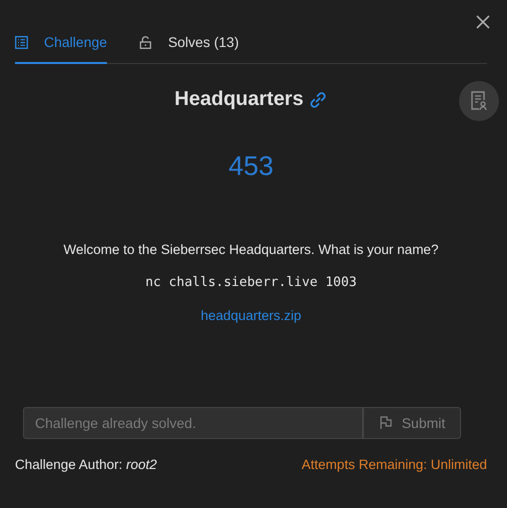 This screenshot has height=508, width=507. Describe the element at coordinates (86, 464) in the screenshot. I see `author-text: Challenge Author: root2` at that location.